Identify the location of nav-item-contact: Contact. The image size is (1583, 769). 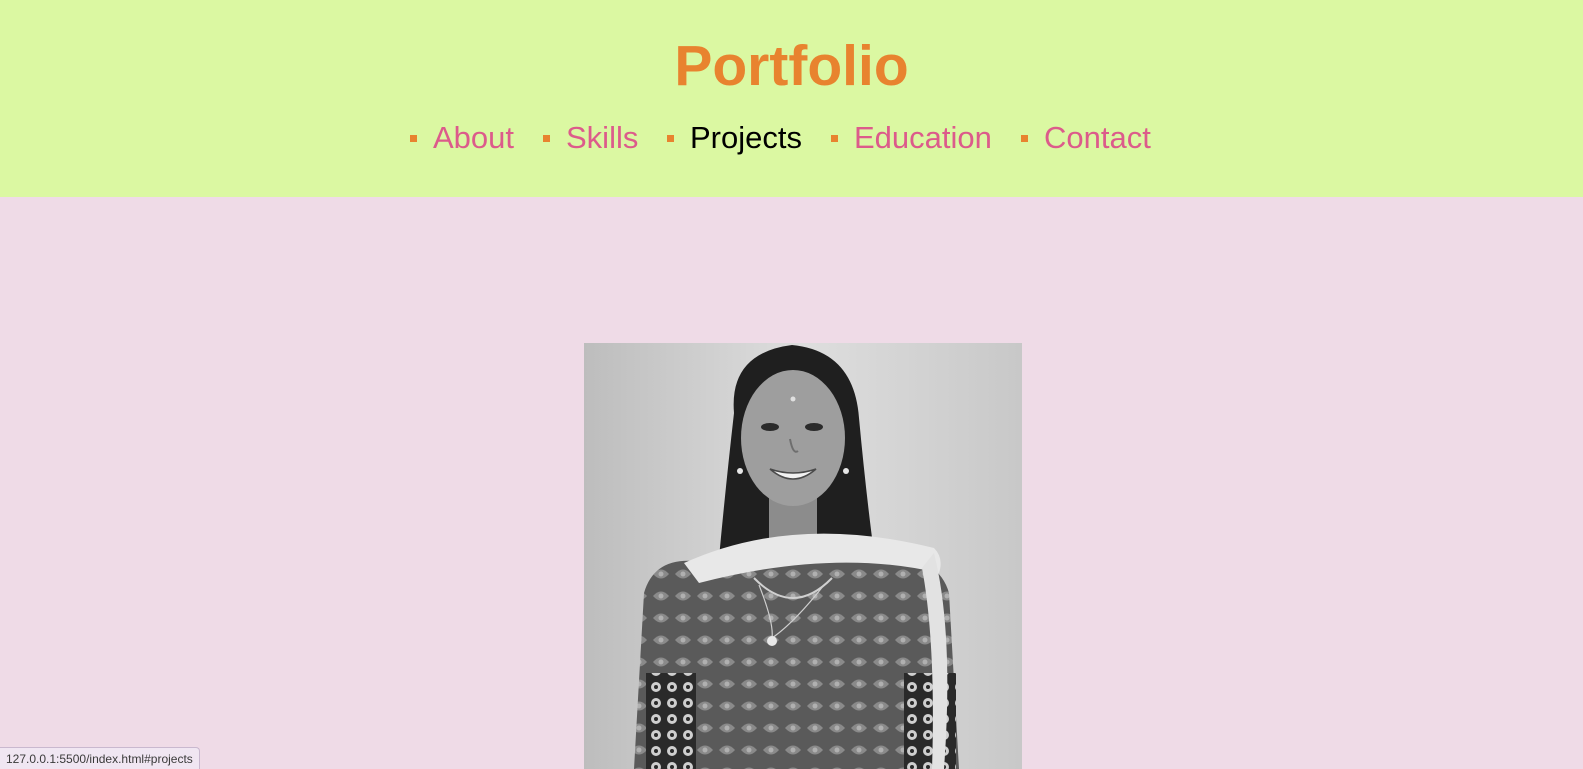
(1086, 138).